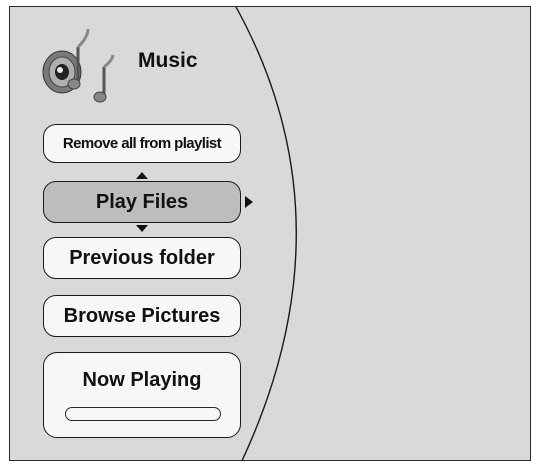 This screenshot has height=467, width=539. I want to click on previous-folder-button: Previous folder, so click(142, 258).